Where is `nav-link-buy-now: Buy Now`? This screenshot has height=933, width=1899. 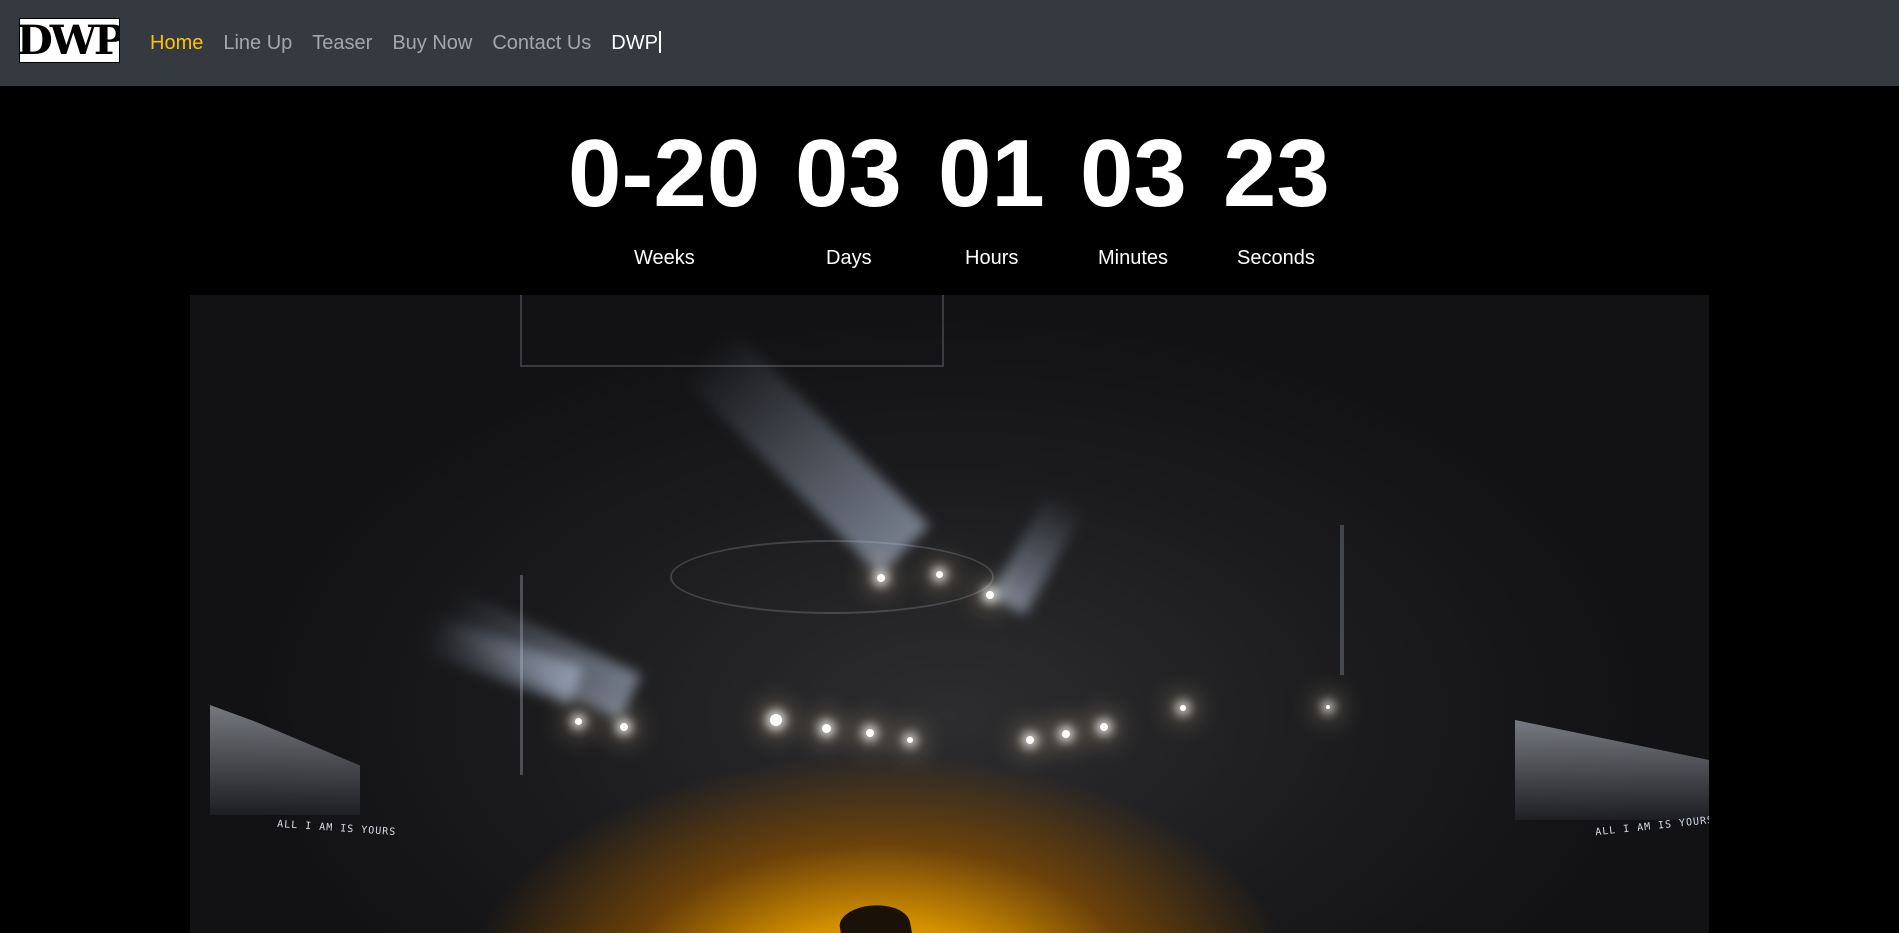 nav-link-buy-now: Buy Now is located at coordinates (432, 43).